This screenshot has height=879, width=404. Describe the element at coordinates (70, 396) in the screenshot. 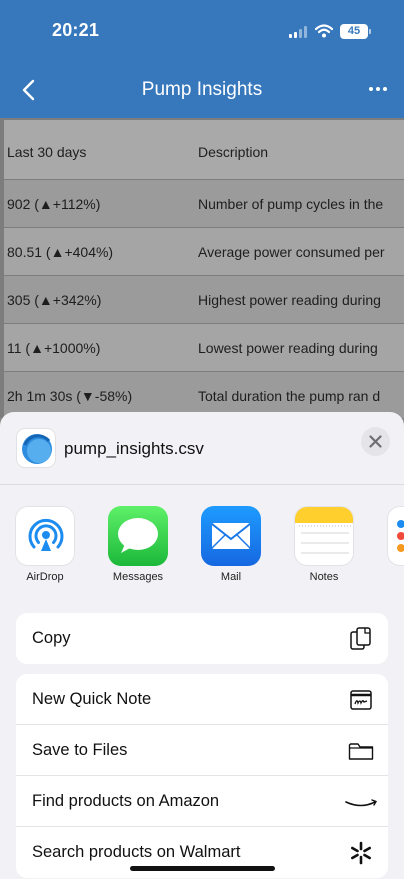

I see `table-cell: 2h 1m 30s (▼-58%)` at that location.